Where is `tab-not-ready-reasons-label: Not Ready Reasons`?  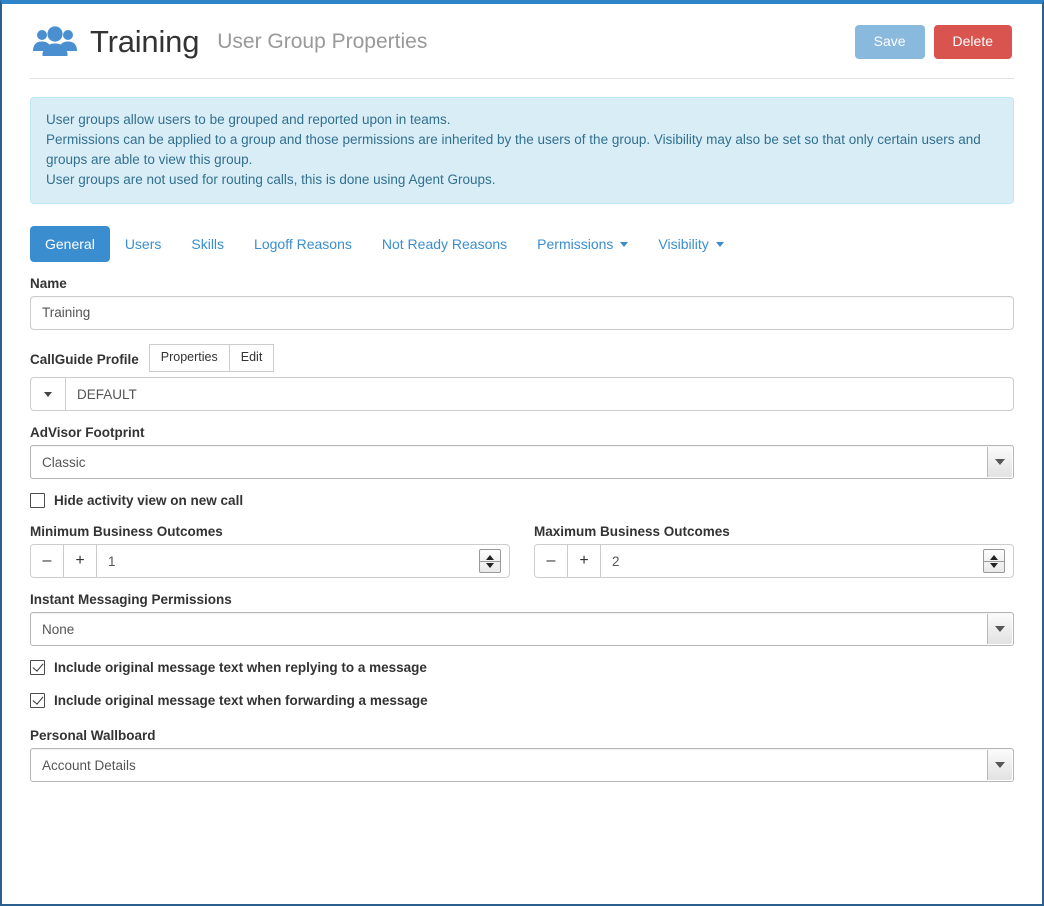
tab-not-ready-reasons-label: Not Ready Reasons is located at coordinates (444, 244).